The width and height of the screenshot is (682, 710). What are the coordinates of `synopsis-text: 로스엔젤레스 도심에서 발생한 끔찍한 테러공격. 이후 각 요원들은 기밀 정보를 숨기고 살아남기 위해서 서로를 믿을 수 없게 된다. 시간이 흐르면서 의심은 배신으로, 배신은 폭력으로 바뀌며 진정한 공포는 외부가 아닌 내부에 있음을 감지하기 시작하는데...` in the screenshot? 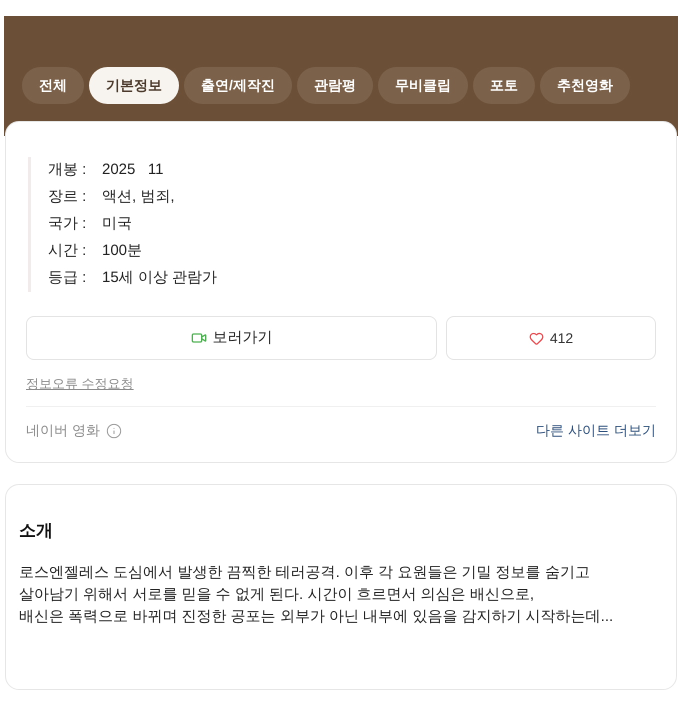 It's located at (316, 594).